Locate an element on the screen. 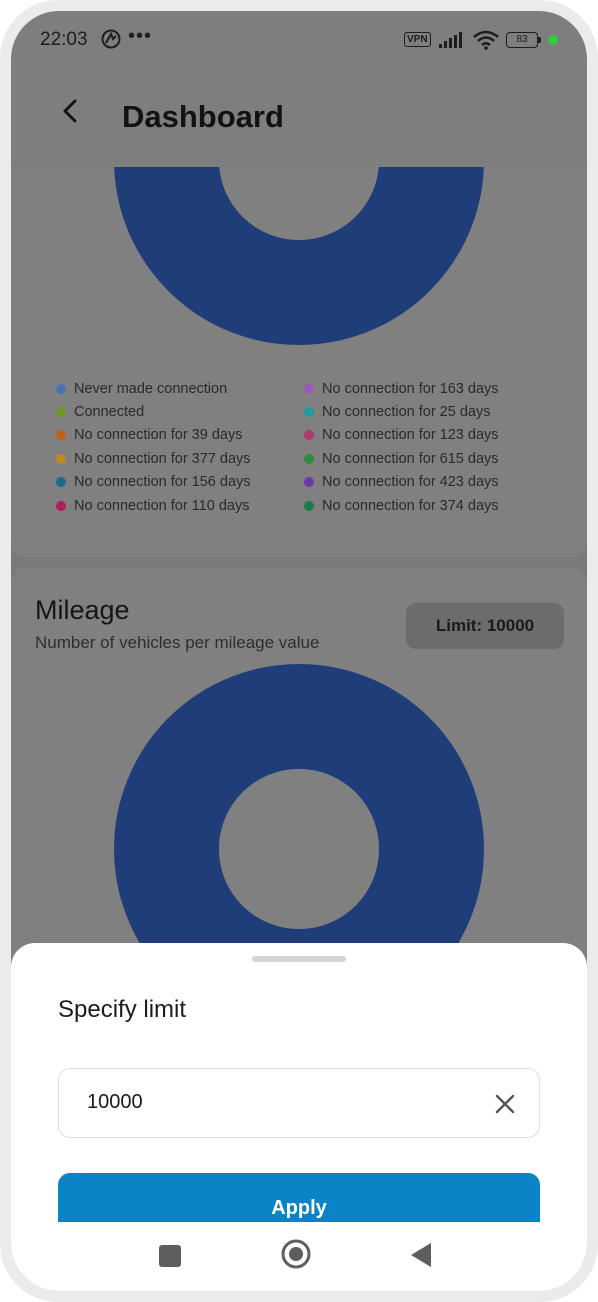 The image size is (598, 1302). legend-label: Never made connection is located at coordinates (151, 388).